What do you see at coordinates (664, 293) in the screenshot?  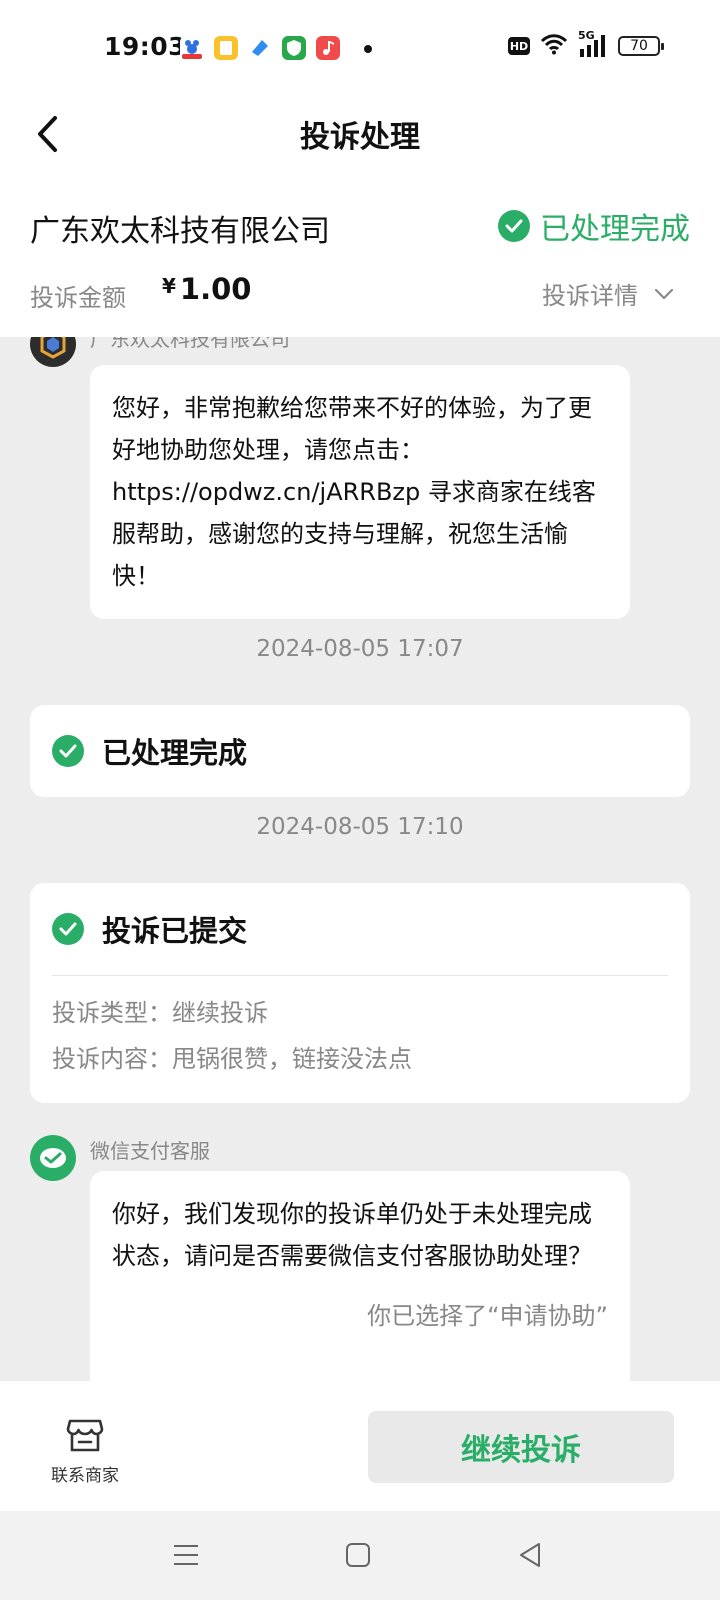 I see `chevron-down-icon` at bounding box center [664, 293].